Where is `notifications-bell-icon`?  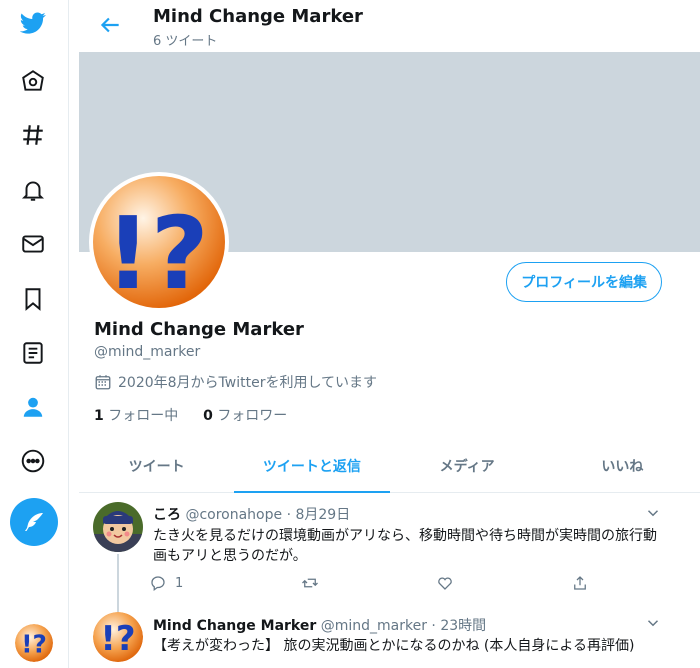
notifications-bell-icon is located at coordinates (33, 190).